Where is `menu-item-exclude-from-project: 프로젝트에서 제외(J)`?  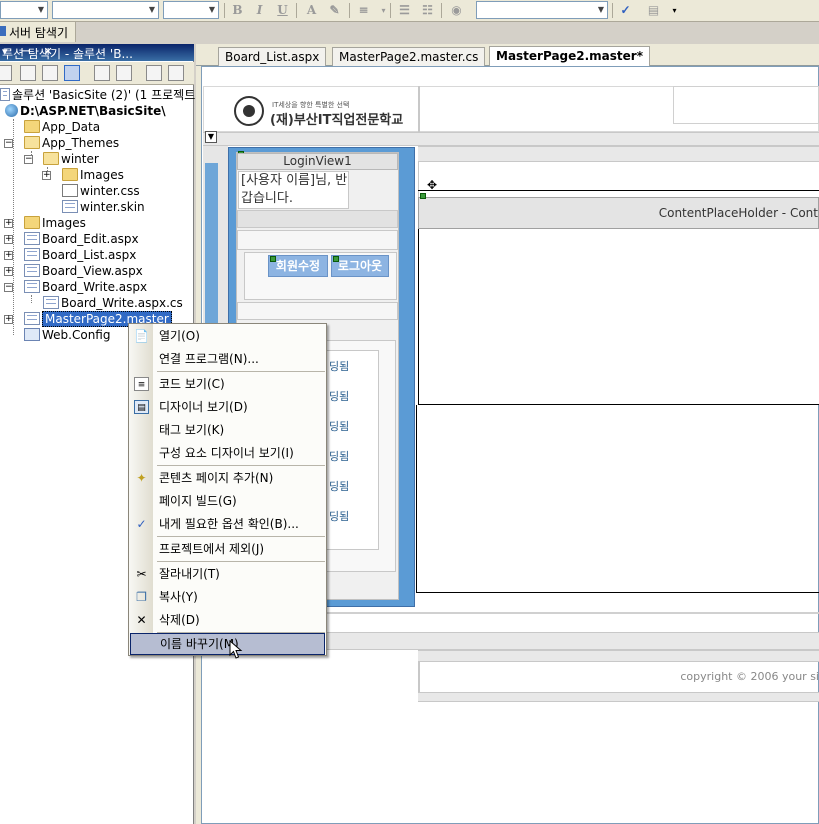 menu-item-exclude-from-project: 프로젝트에서 제외(J) is located at coordinates (227, 549).